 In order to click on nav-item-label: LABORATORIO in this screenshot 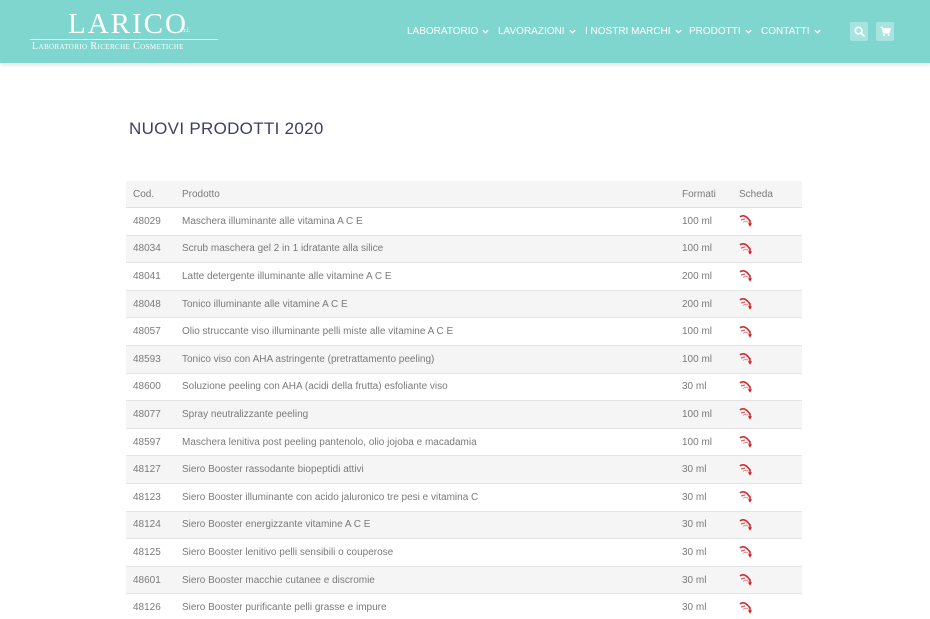, I will do `click(443, 31)`.